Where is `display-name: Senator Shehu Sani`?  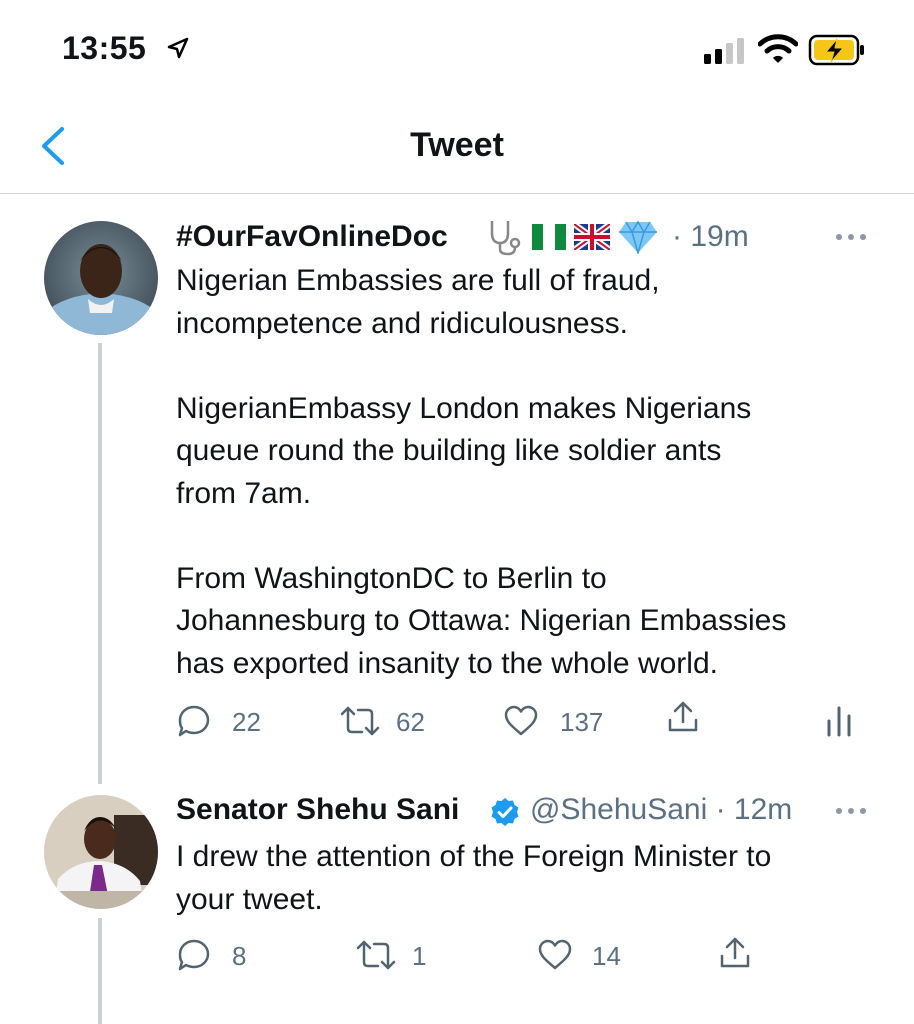 display-name: Senator Shehu Sani is located at coordinates (317, 810).